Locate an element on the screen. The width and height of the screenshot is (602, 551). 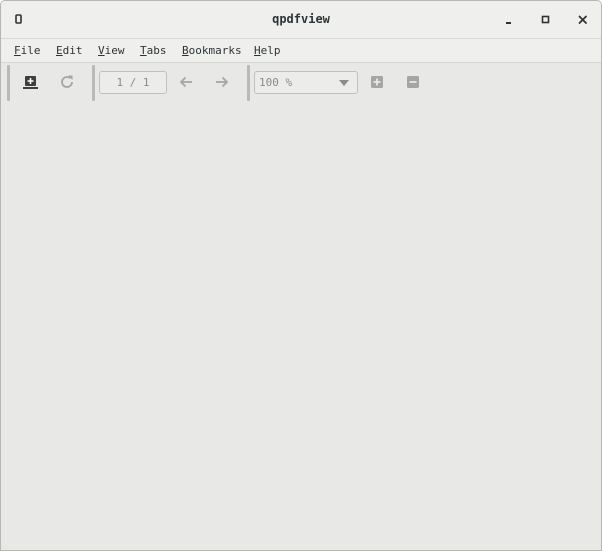
menu-edit-mnemonic: E is located at coordinates (59, 50).